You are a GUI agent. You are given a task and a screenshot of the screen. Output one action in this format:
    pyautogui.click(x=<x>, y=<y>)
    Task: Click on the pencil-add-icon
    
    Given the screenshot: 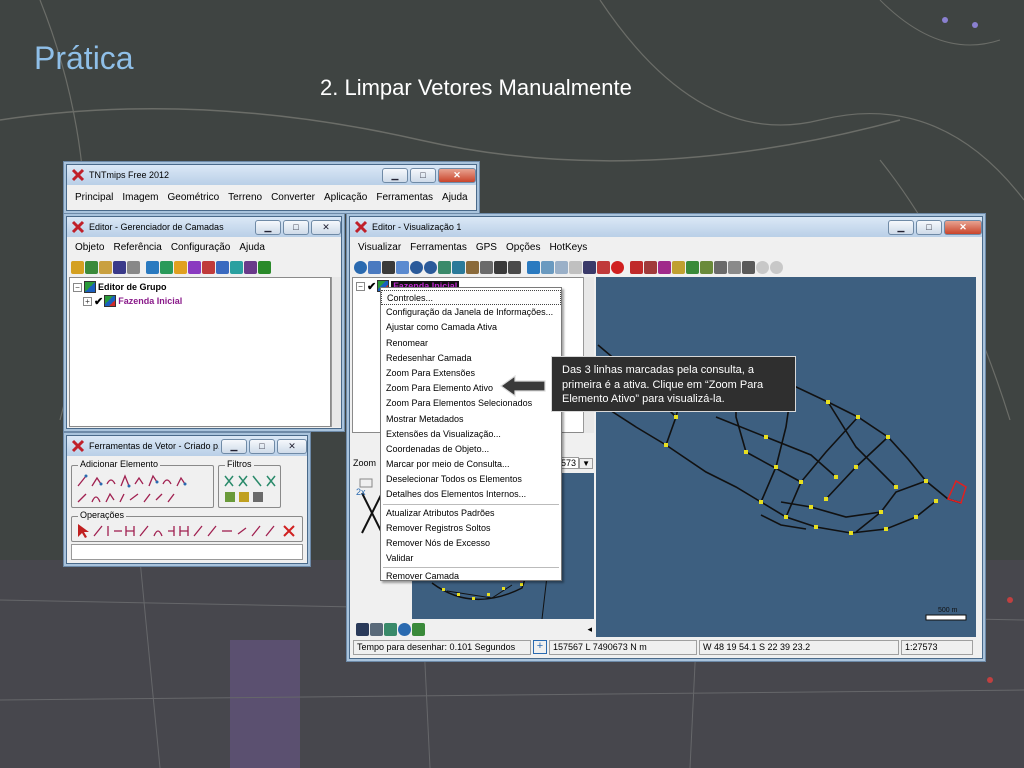 What is the action you would take?
    pyautogui.click(x=91, y=267)
    